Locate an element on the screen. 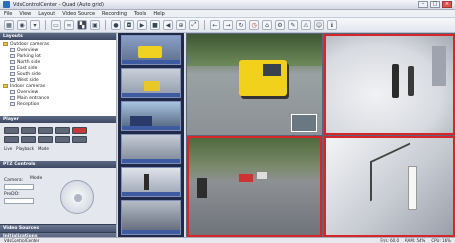  quad-layout-icon: ▚ is located at coordinates (82, 25).